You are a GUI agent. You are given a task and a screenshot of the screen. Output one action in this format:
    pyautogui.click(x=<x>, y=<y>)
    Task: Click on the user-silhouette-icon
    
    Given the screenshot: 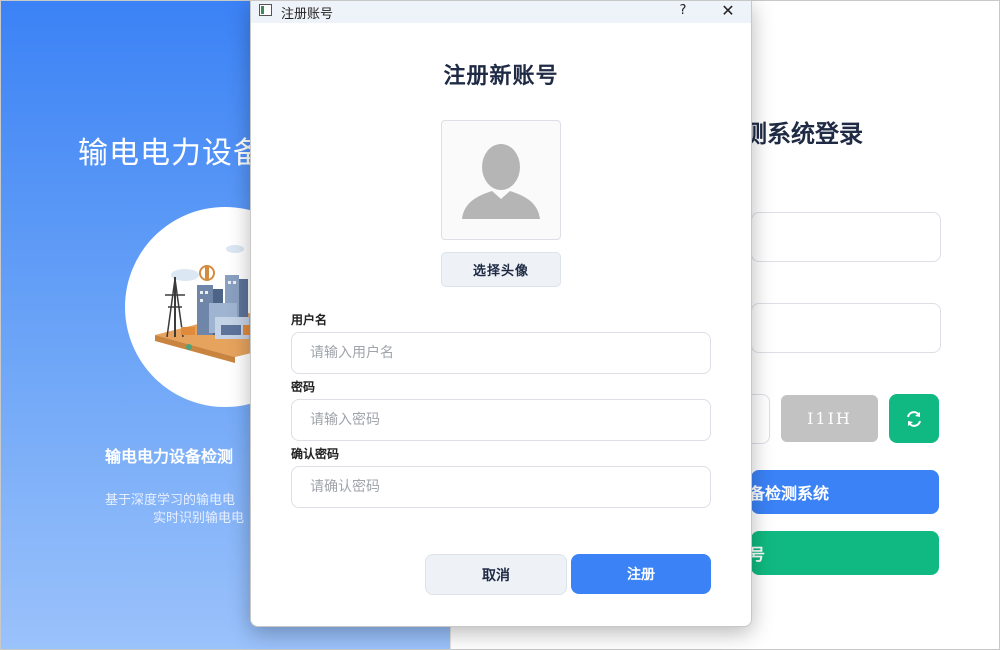 What is the action you would take?
    pyautogui.click(x=501, y=181)
    